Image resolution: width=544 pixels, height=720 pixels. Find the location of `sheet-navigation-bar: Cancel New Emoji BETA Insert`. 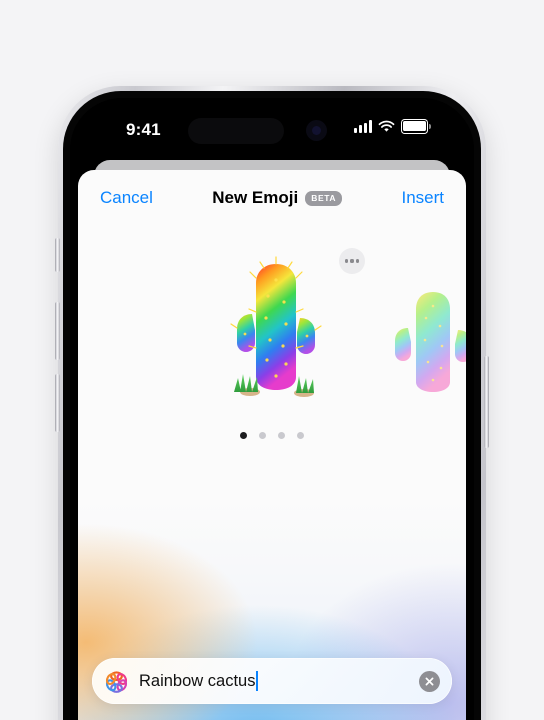

sheet-navigation-bar: Cancel New Emoji BETA Insert is located at coordinates (272, 198).